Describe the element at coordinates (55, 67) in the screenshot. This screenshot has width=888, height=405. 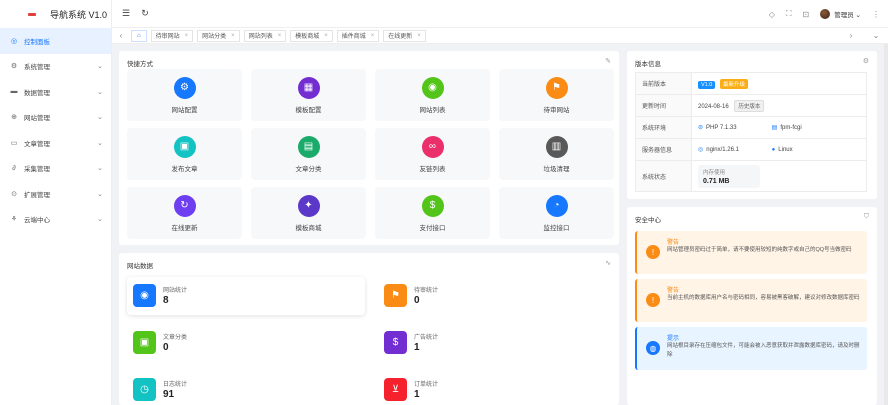
I see `sidebar-item-1: ⚙ 系统管理 ⌄` at that location.